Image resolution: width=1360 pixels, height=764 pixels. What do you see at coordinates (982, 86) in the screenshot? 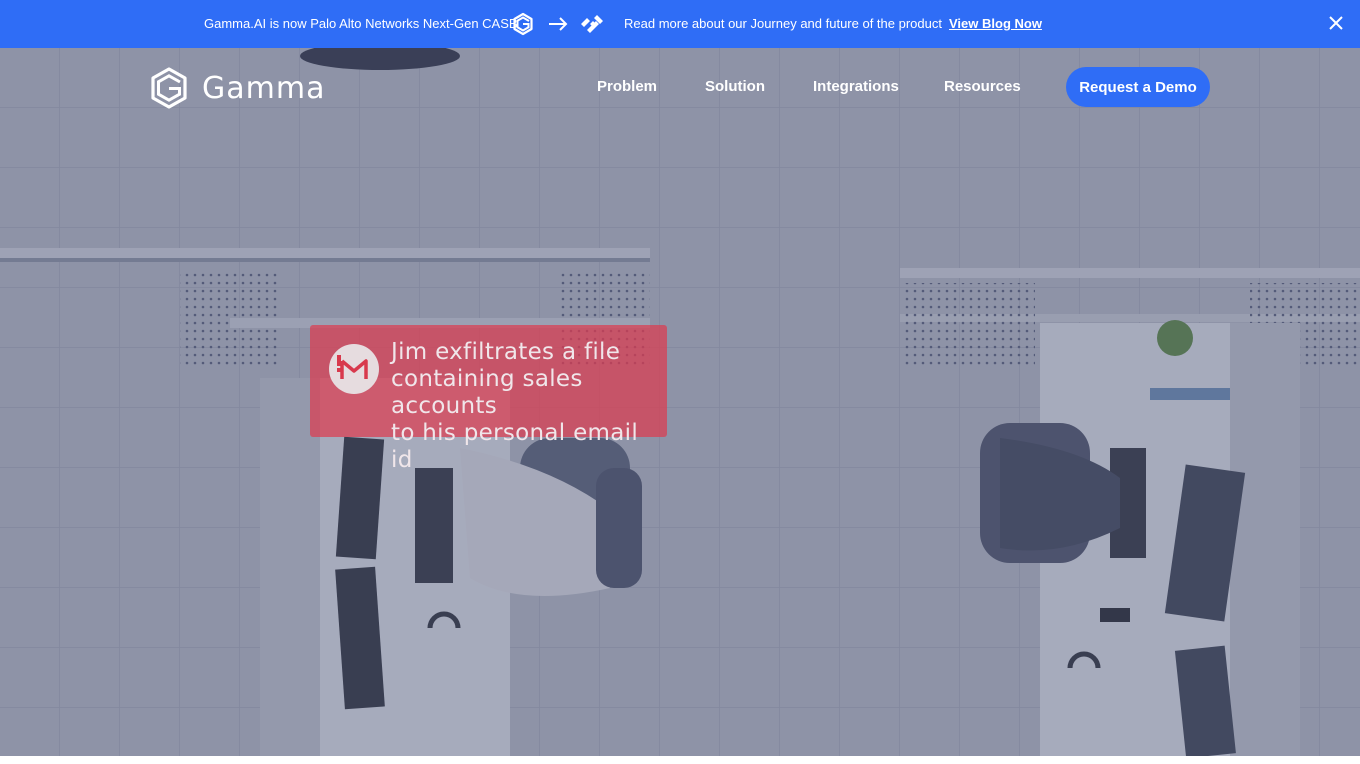
I see `nav-resources: Resources` at bounding box center [982, 86].